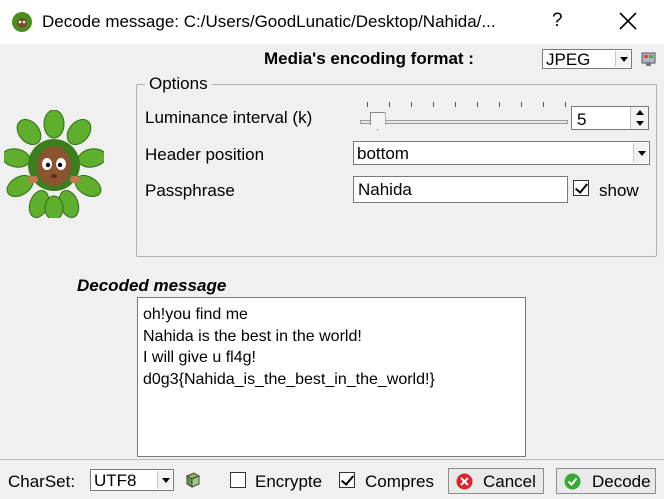 Image resolution: width=664 pixels, height=499 pixels. What do you see at coordinates (115, 480) in the screenshot?
I see `charset-value: UTF8` at bounding box center [115, 480].